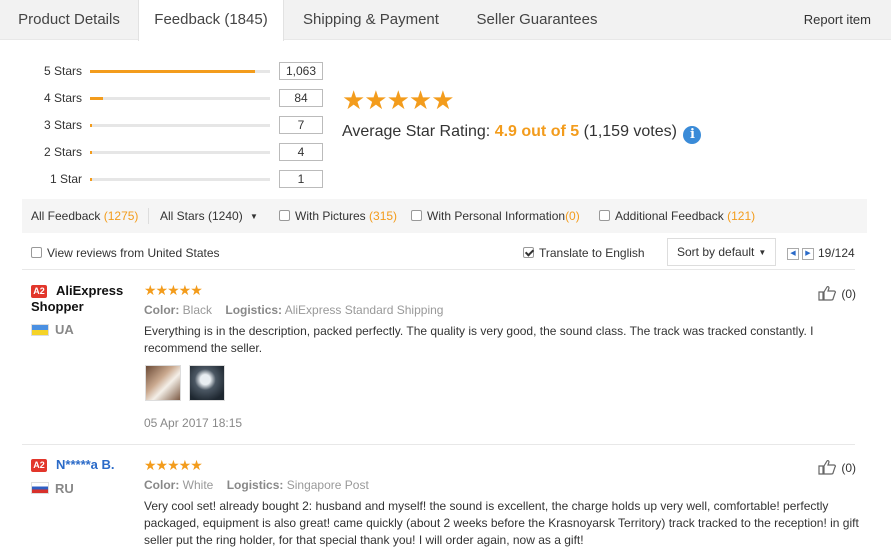 Image resolution: width=891 pixels, height=553 pixels. I want to click on histogram-count: 4, so click(301, 152).